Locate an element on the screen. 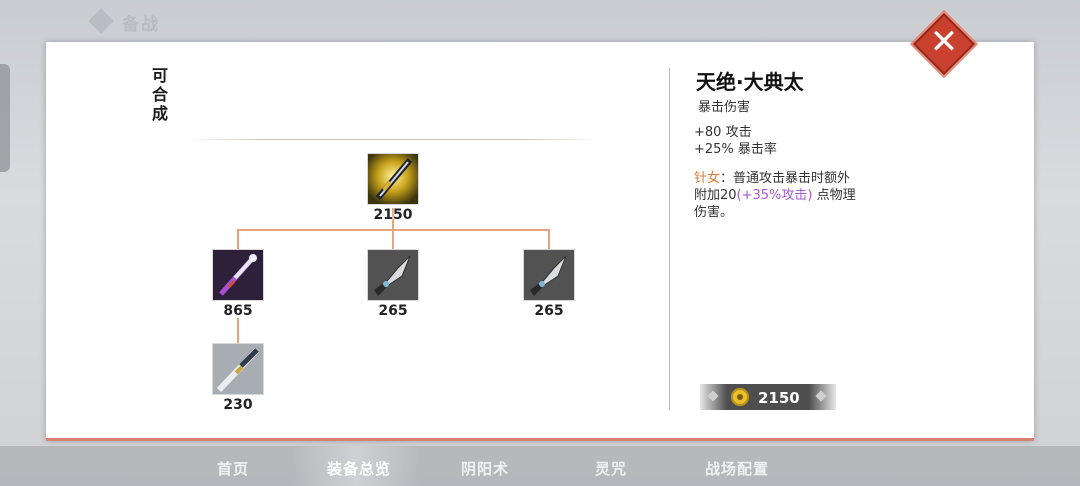  composable-label: 可合成 is located at coordinates (159, 94).